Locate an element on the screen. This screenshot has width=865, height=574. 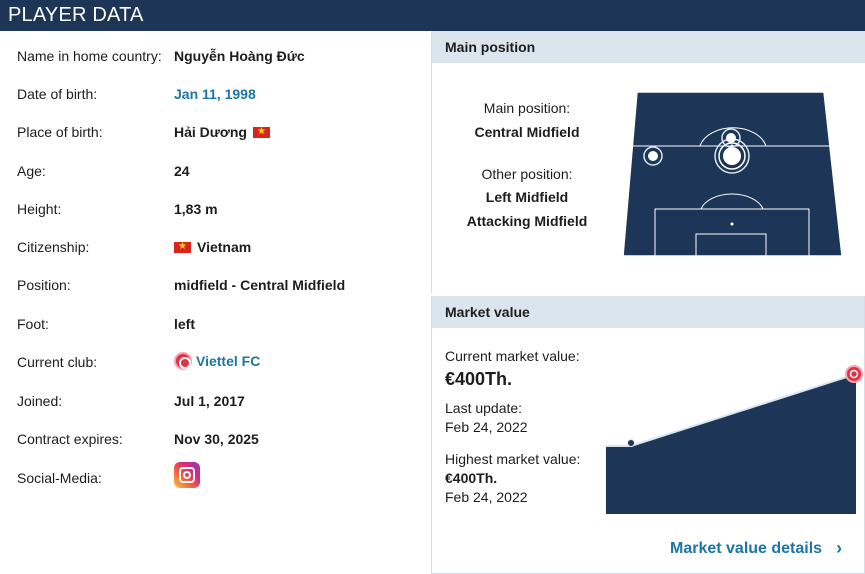
panel-title: Market value is located at coordinates (648, 312).